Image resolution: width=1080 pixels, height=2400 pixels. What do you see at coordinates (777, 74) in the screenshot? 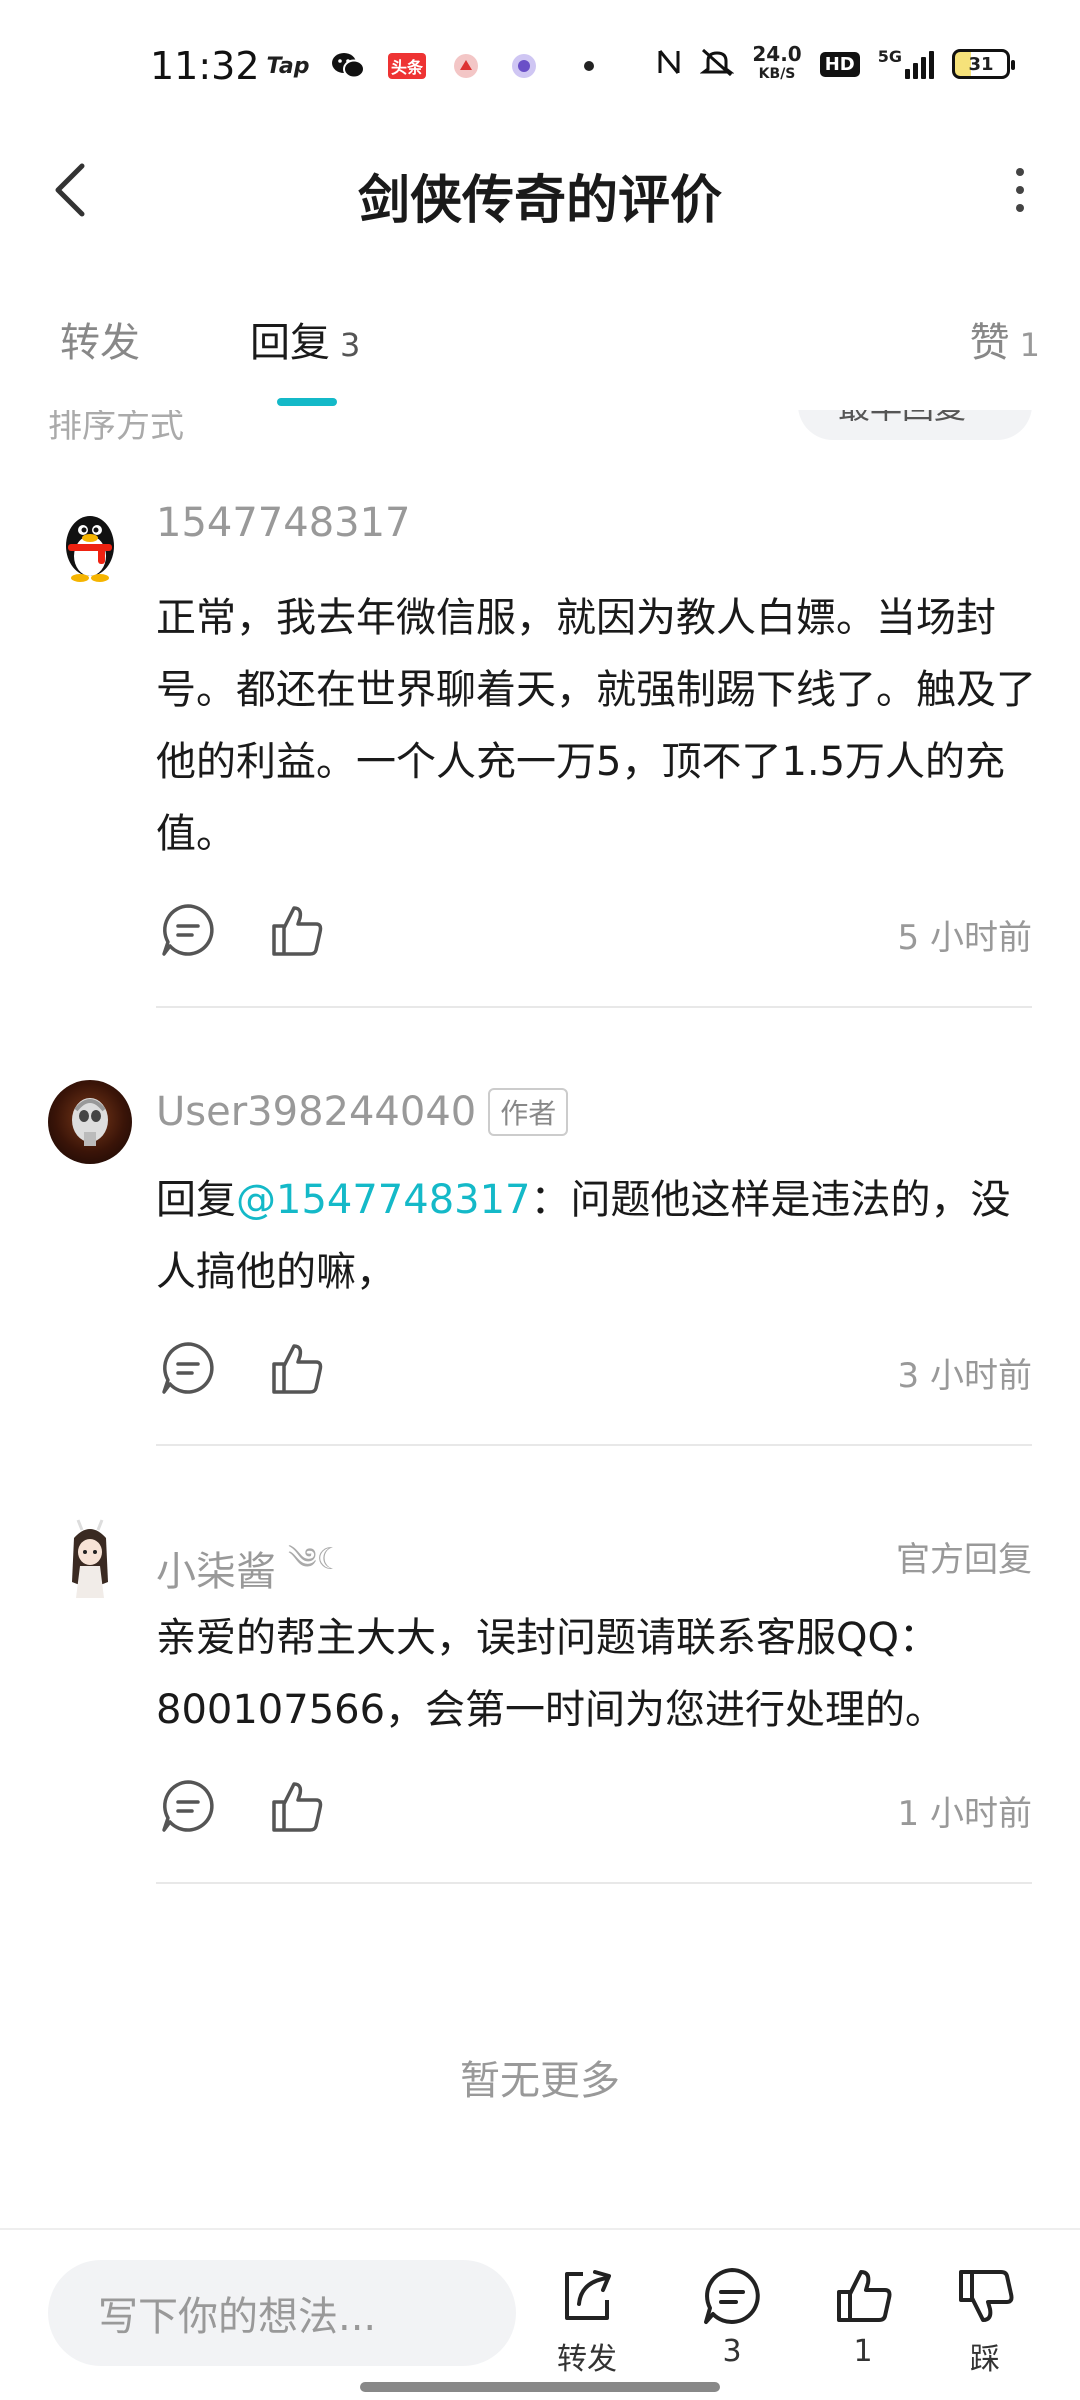
I see `network-speed-unit: KB/S` at bounding box center [777, 74].